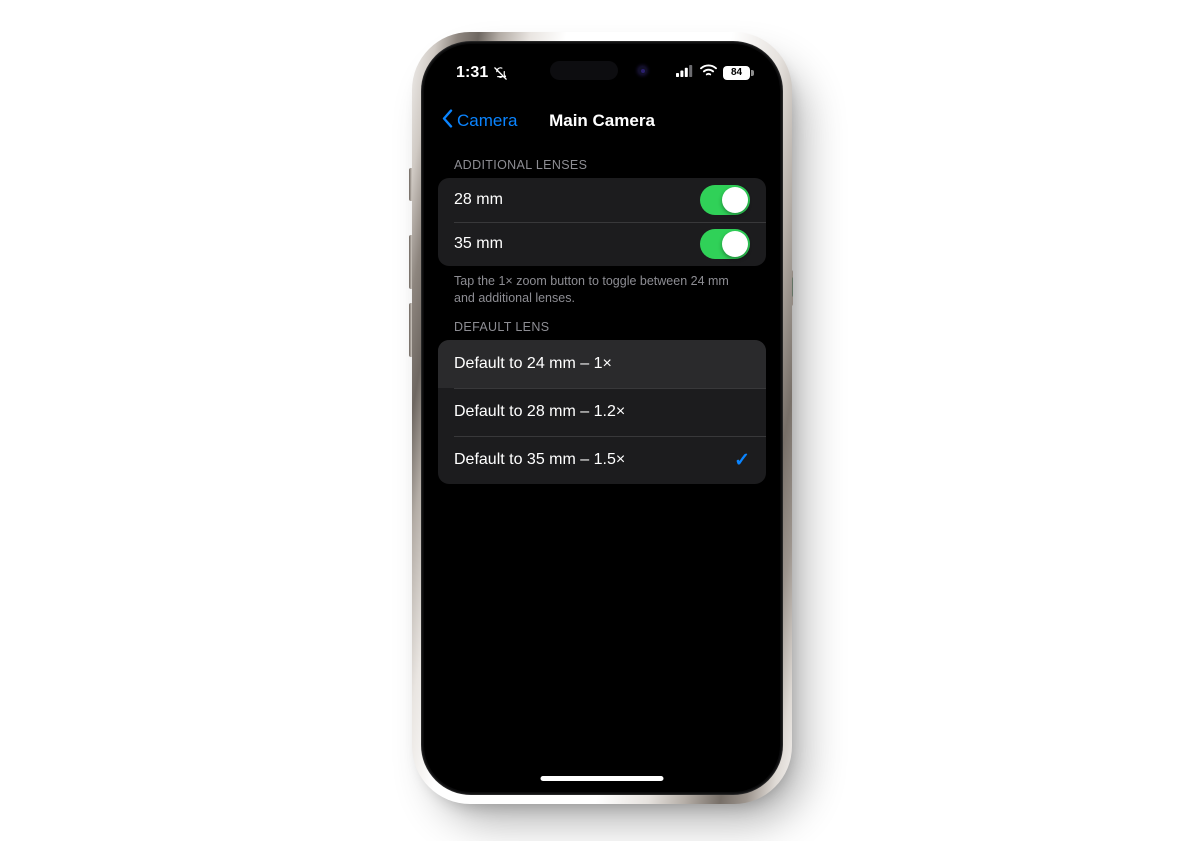 The height and width of the screenshot is (841, 1200). What do you see at coordinates (602, 244) in the screenshot?
I see `row-lens-35mm: 35 mm` at bounding box center [602, 244].